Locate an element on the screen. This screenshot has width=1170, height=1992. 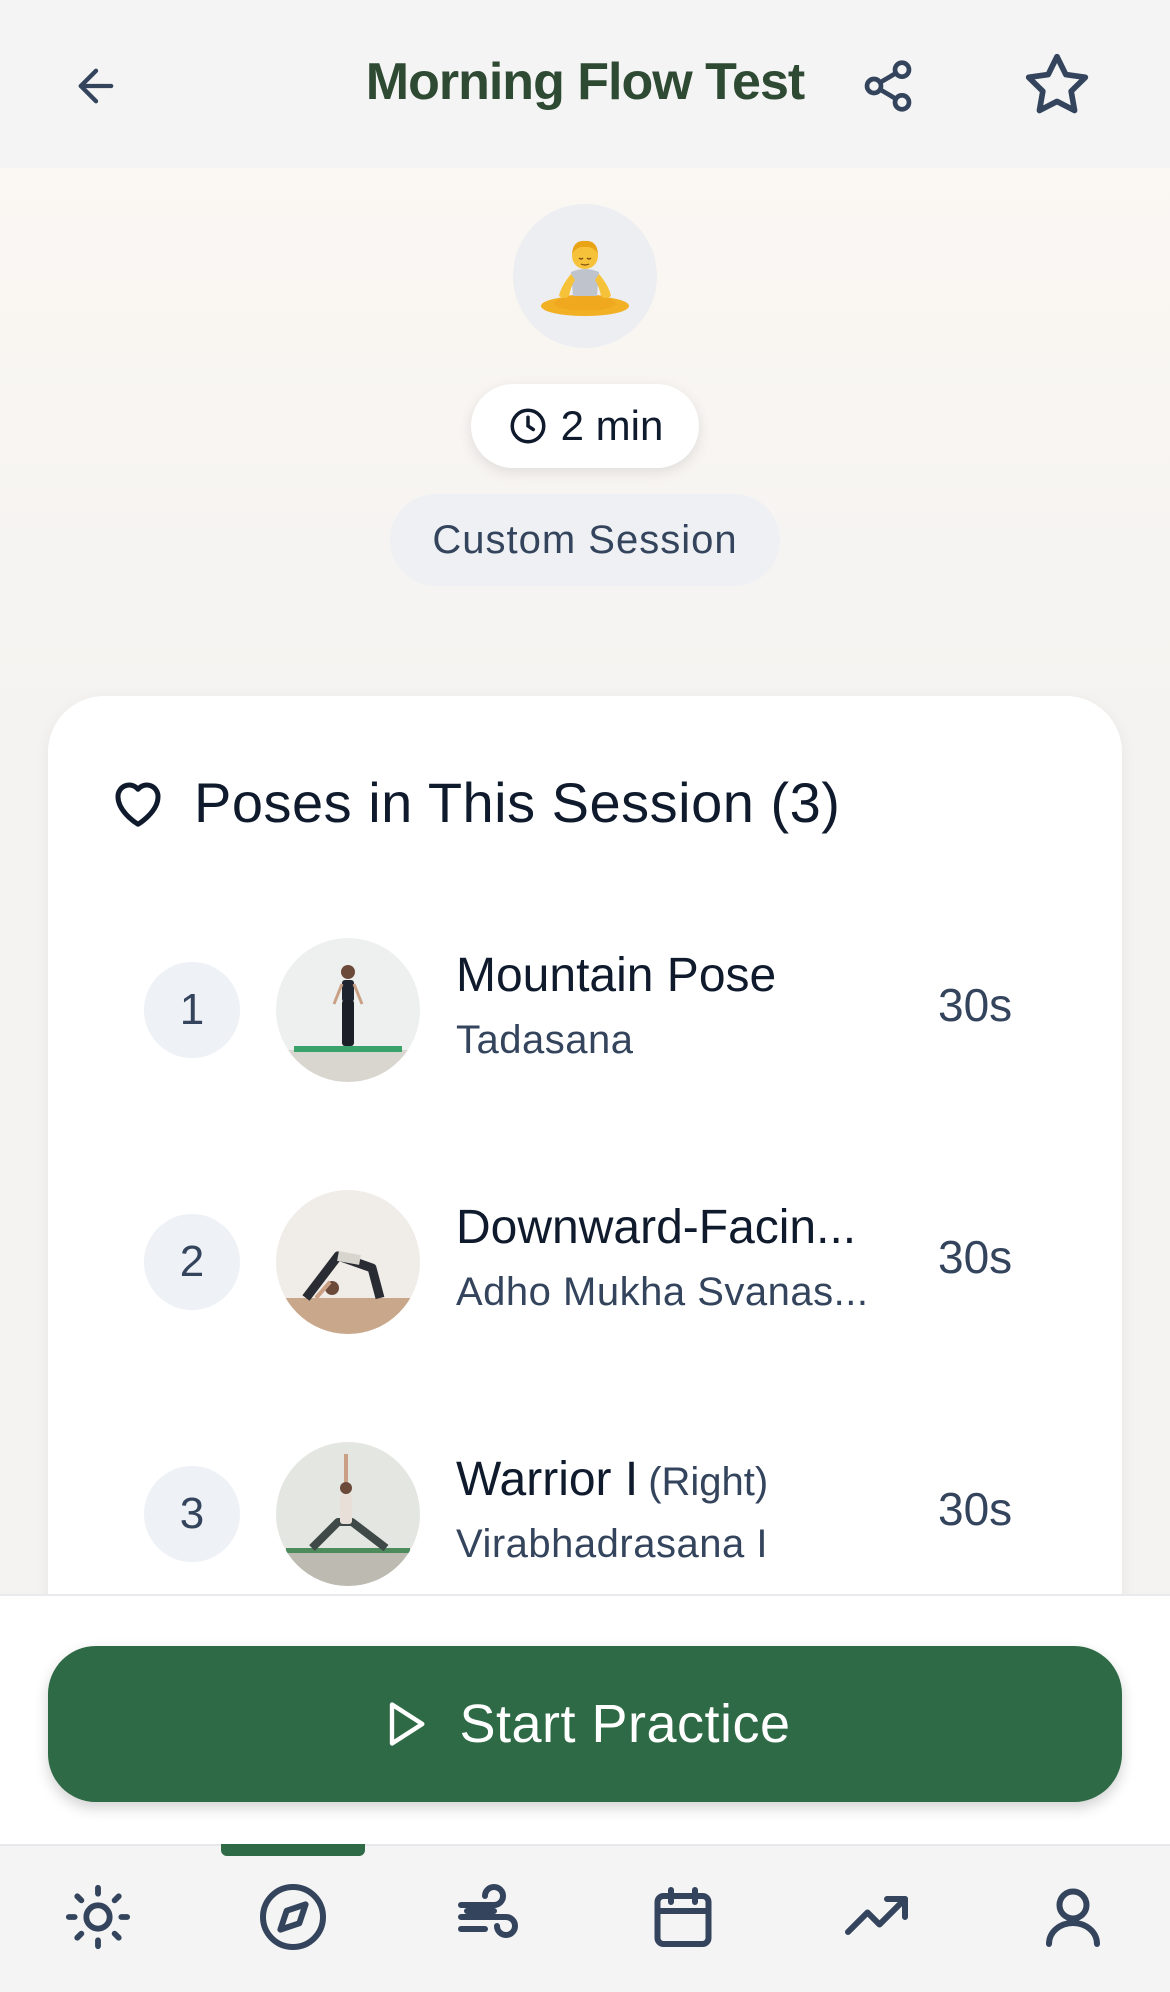
bottom-tab-bar is located at coordinates (585, 1918).